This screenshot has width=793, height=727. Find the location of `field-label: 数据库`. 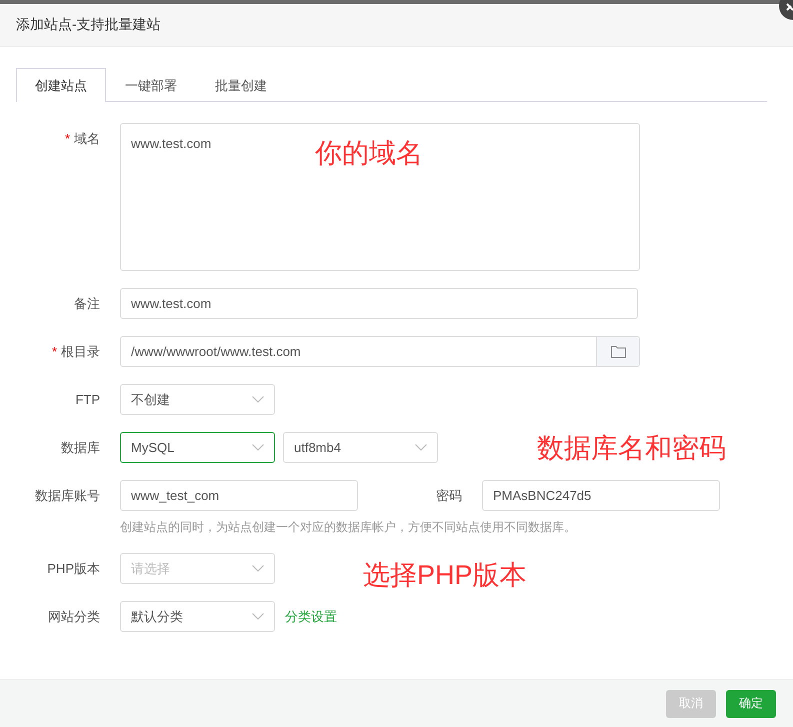

field-label: 数据库 is located at coordinates (80, 448).